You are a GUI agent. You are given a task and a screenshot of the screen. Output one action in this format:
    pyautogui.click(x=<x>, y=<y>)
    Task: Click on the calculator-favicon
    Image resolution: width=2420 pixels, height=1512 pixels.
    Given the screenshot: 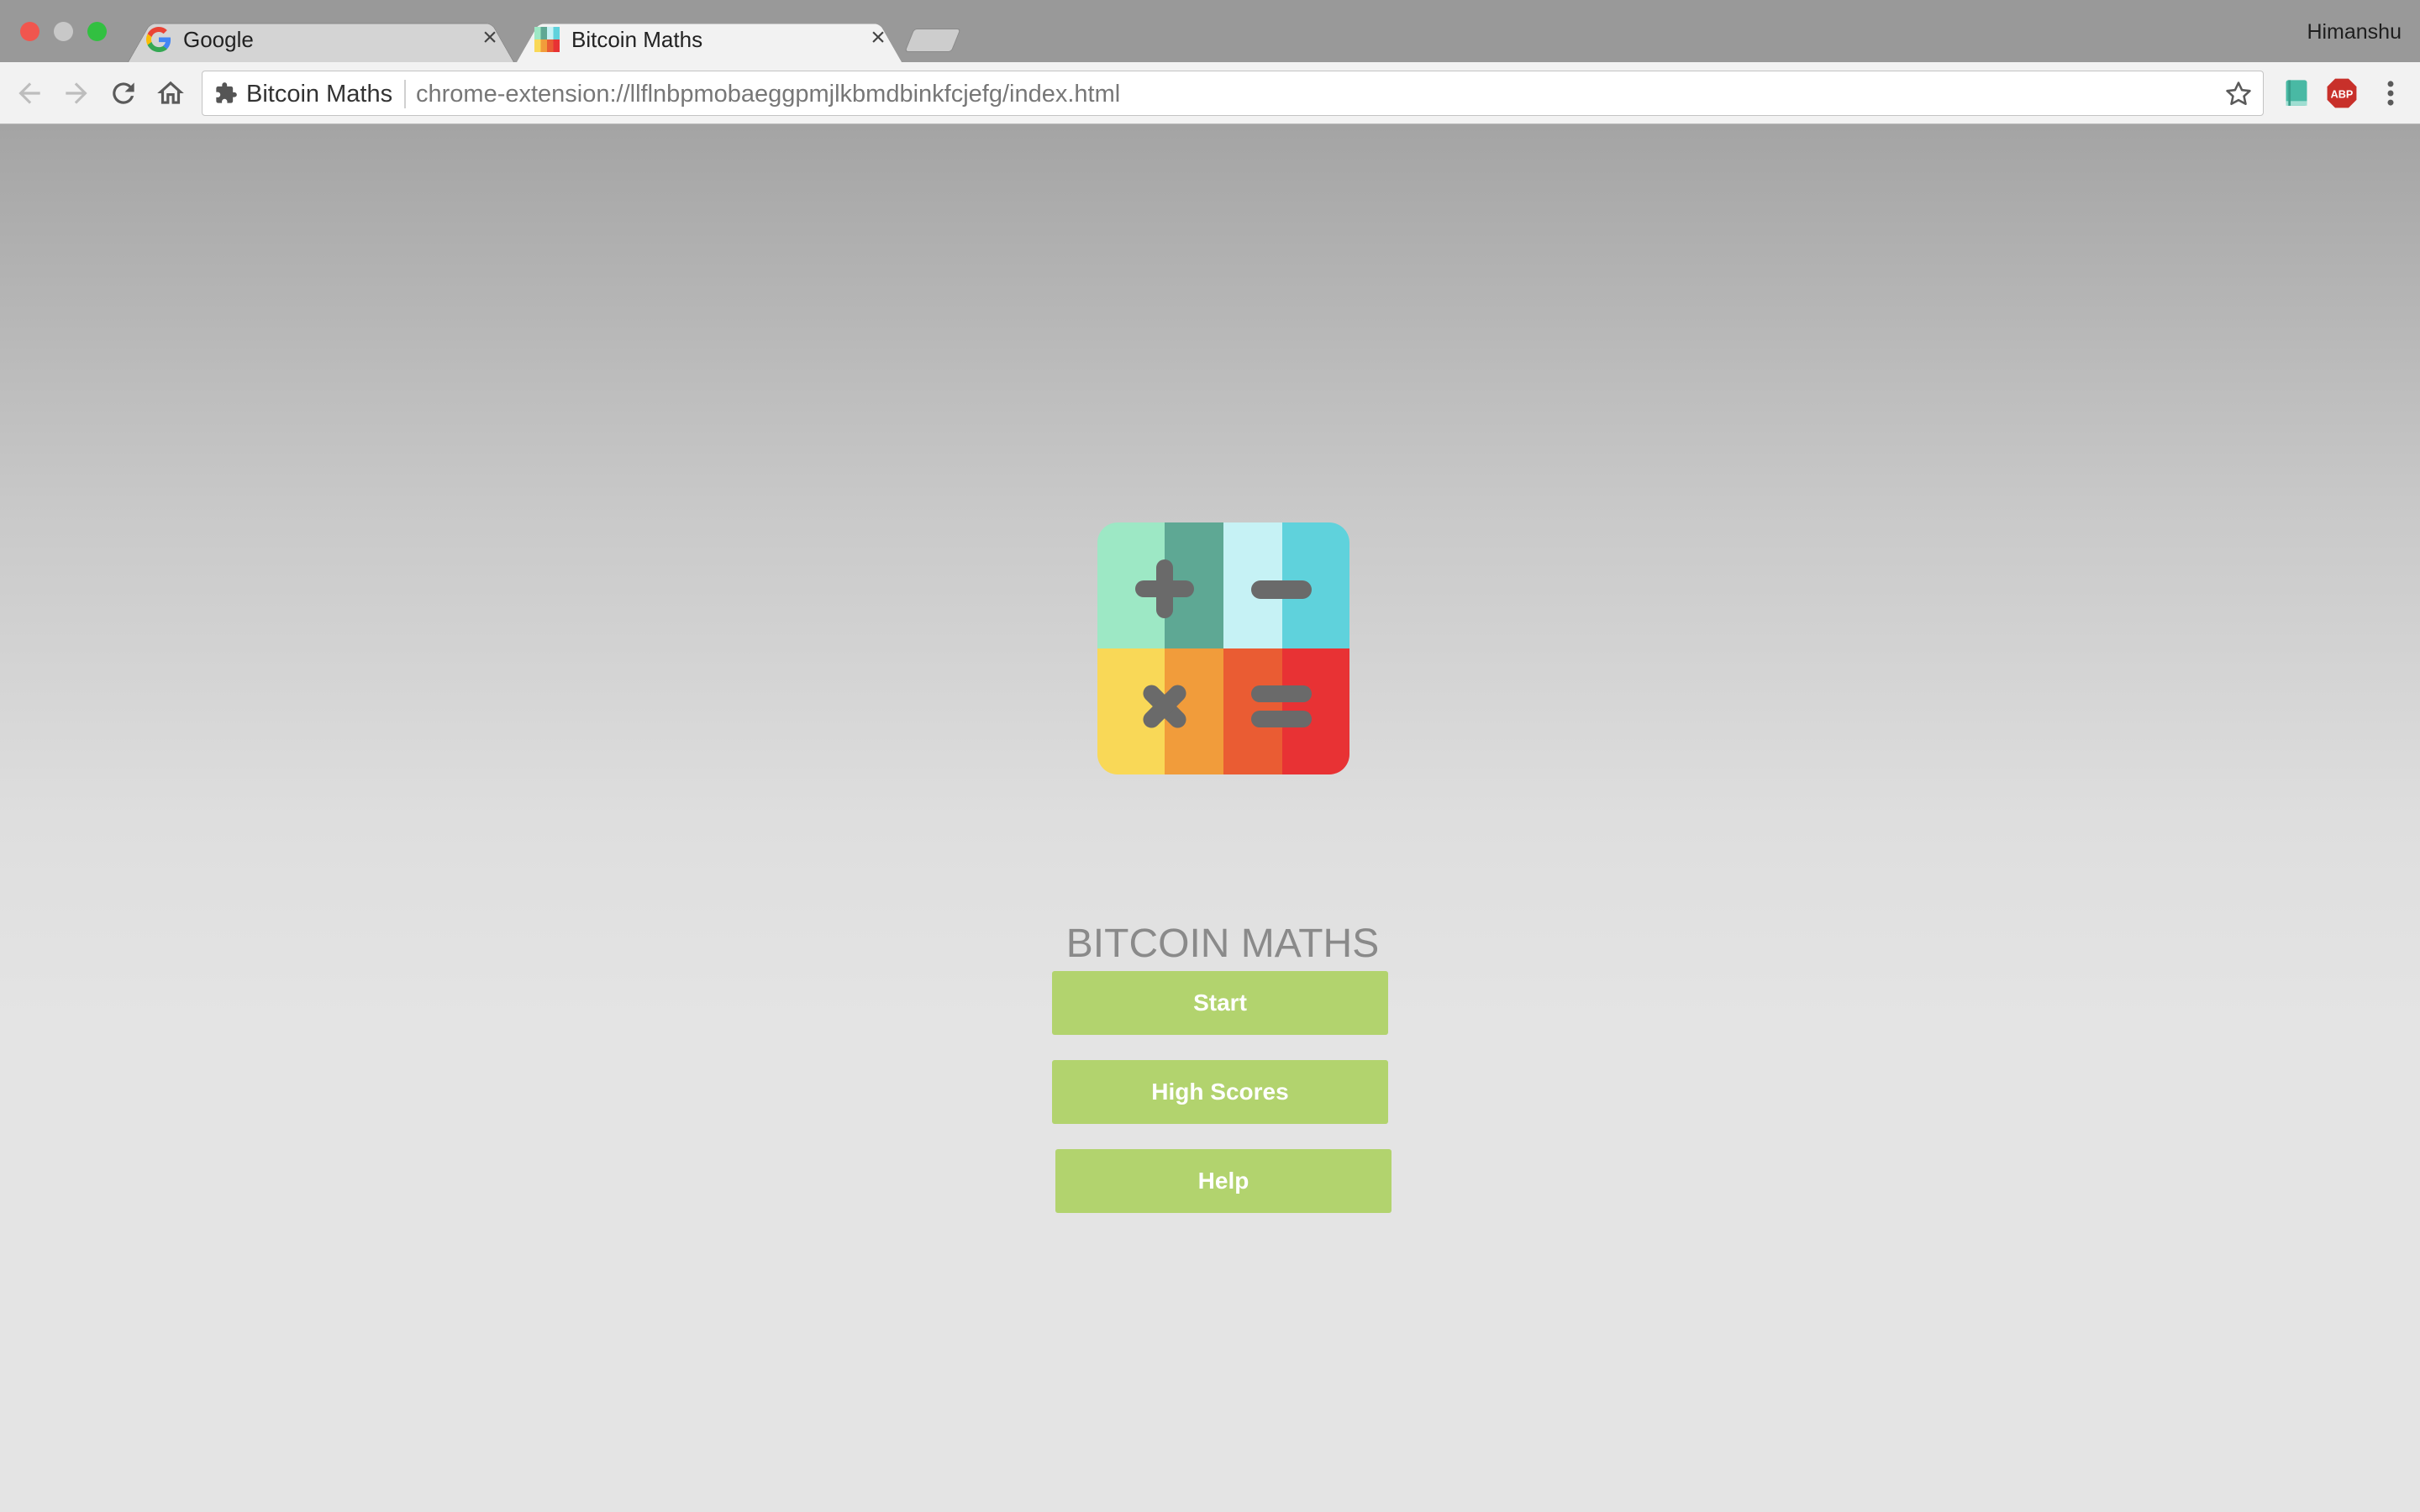 What is the action you would take?
    pyautogui.click(x=547, y=39)
    